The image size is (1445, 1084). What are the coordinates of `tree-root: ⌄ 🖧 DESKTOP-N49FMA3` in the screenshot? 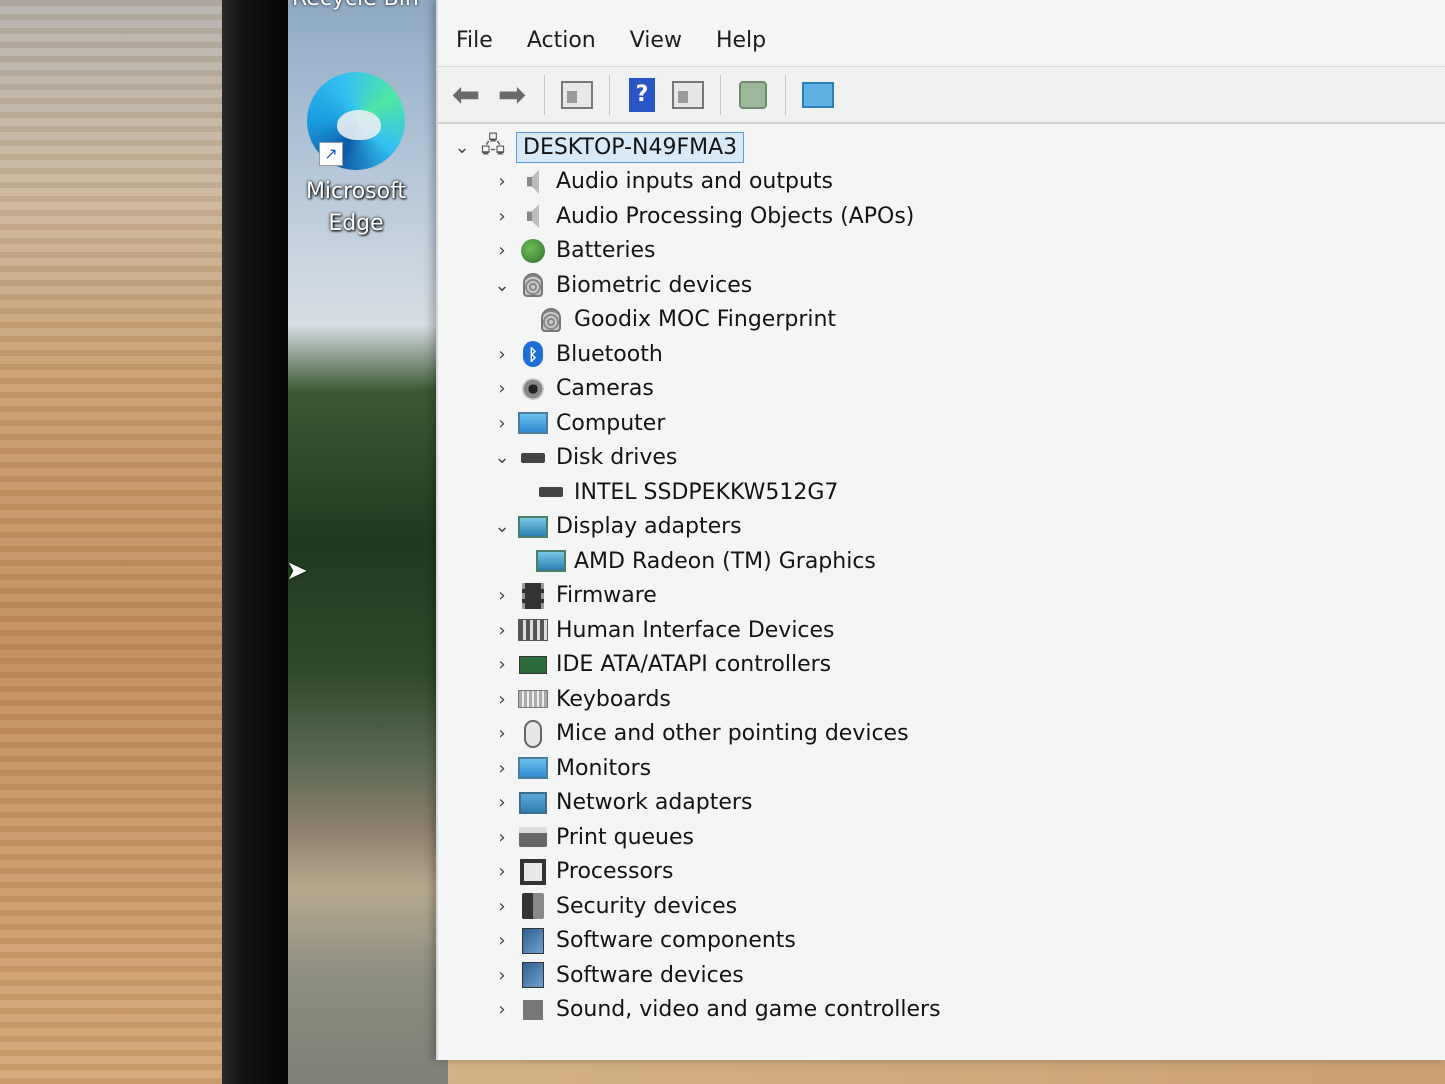 It's located at (941, 147).